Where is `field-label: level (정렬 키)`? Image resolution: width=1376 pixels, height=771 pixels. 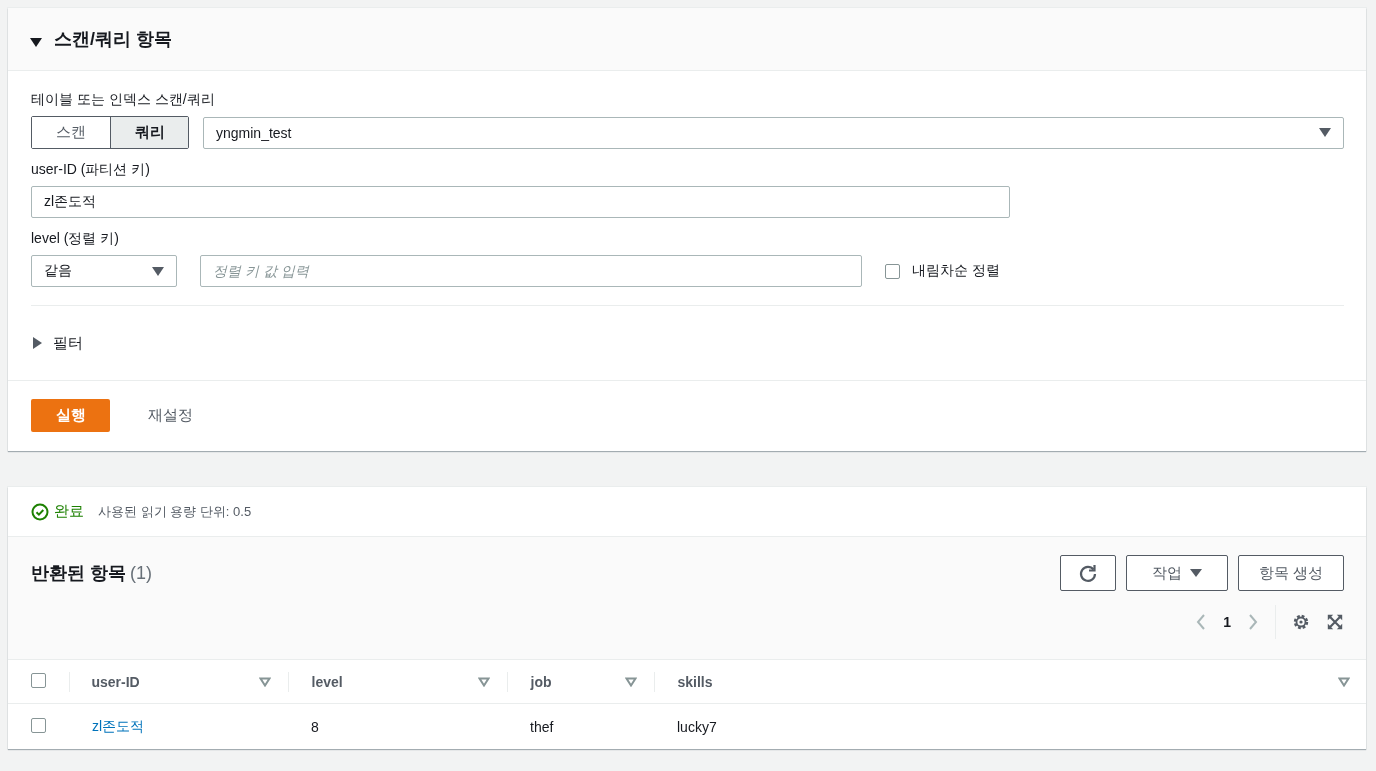 field-label: level (정렬 키) is located at coordinates (75, 239).